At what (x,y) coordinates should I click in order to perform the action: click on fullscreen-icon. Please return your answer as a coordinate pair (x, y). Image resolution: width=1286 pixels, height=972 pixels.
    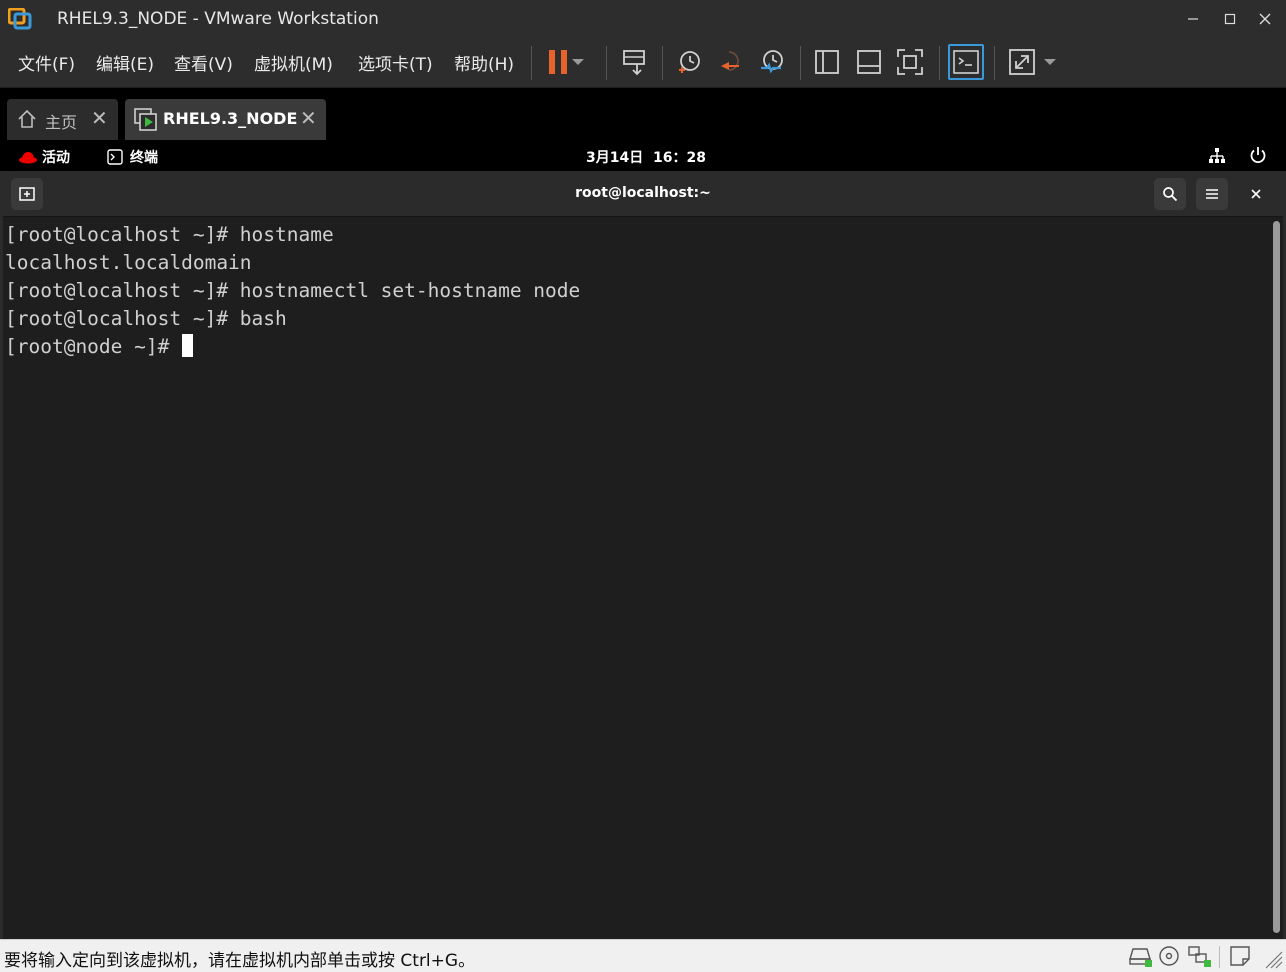
    Looking at the image, I should click on (910, 62).